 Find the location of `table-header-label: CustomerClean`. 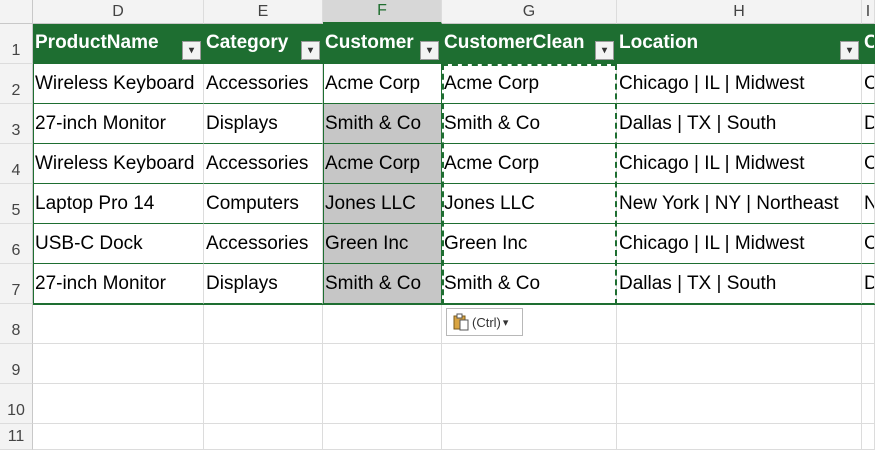

table-header-label: CustomerClean is located at coordinates (514, 42).